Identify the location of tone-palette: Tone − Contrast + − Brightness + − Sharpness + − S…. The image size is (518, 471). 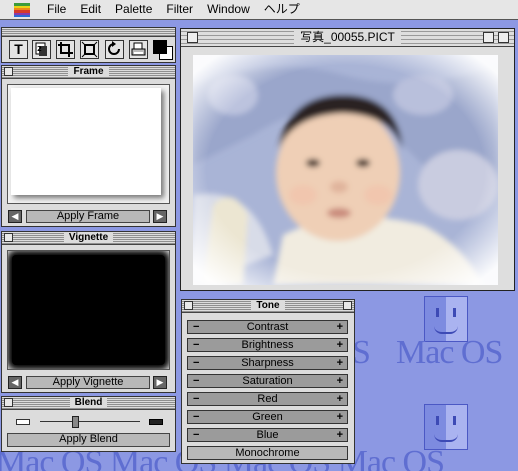
(268, 381).